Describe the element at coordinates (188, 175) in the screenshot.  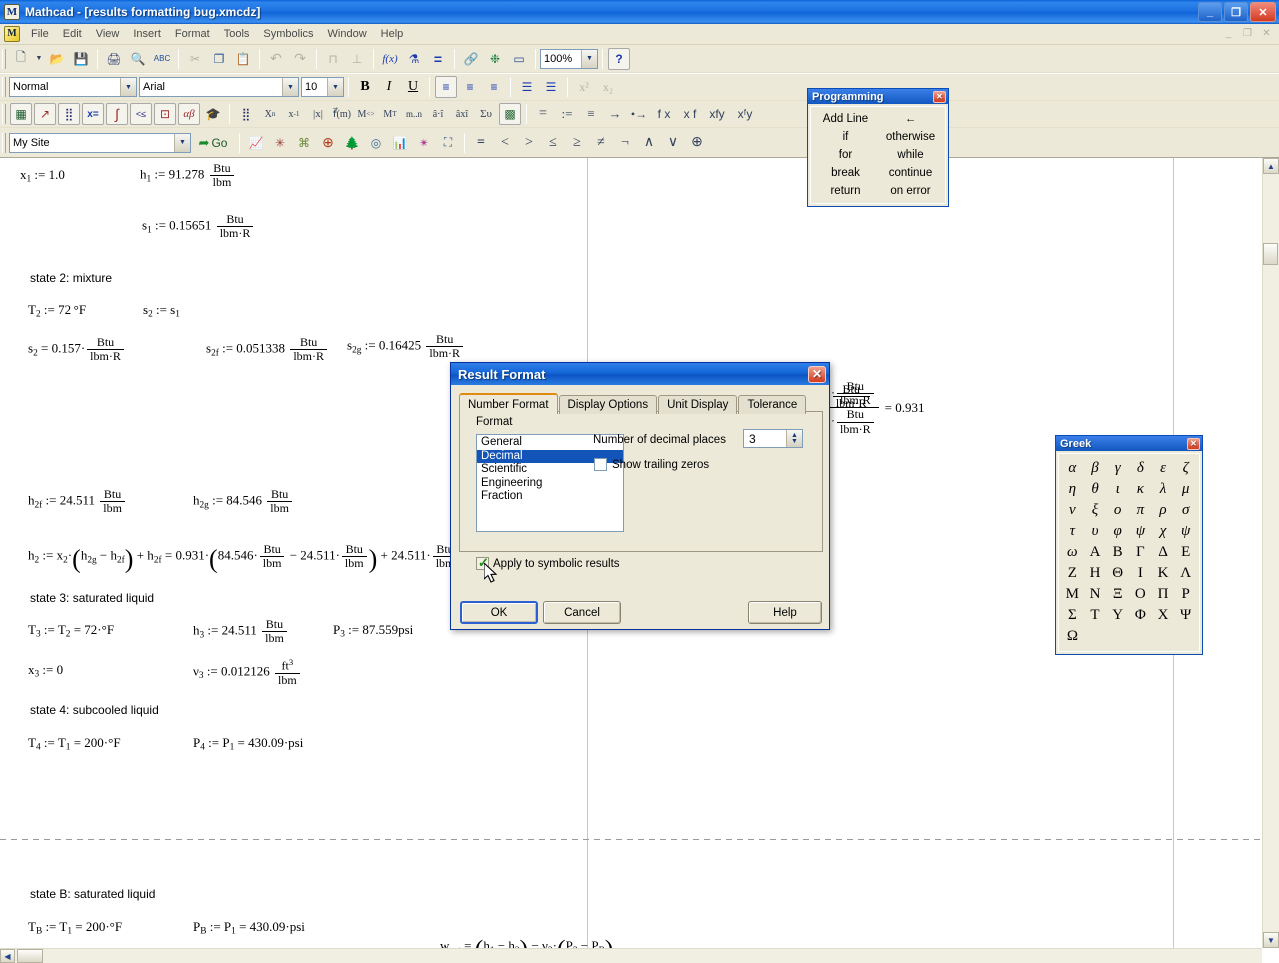
I see `h1-definition: h1 := 91.278 Btu lbm` at that location.